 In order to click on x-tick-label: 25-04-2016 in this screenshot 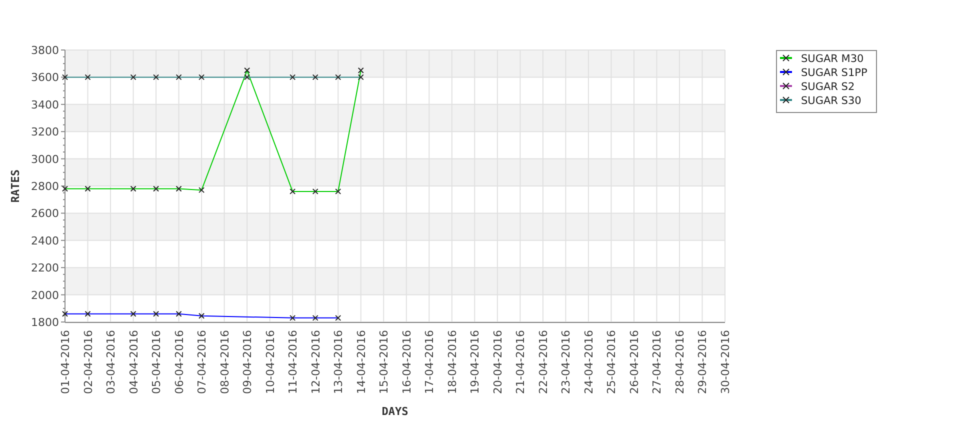, I will do `click(611, 362)`.